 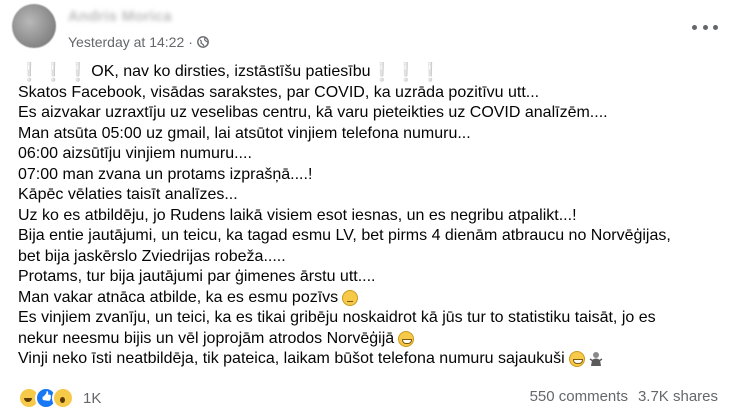 What do you see at coordinates (350, 297) in the screenshot?
I see `smirk-emoji-icon` at bounding box center [350, 297].